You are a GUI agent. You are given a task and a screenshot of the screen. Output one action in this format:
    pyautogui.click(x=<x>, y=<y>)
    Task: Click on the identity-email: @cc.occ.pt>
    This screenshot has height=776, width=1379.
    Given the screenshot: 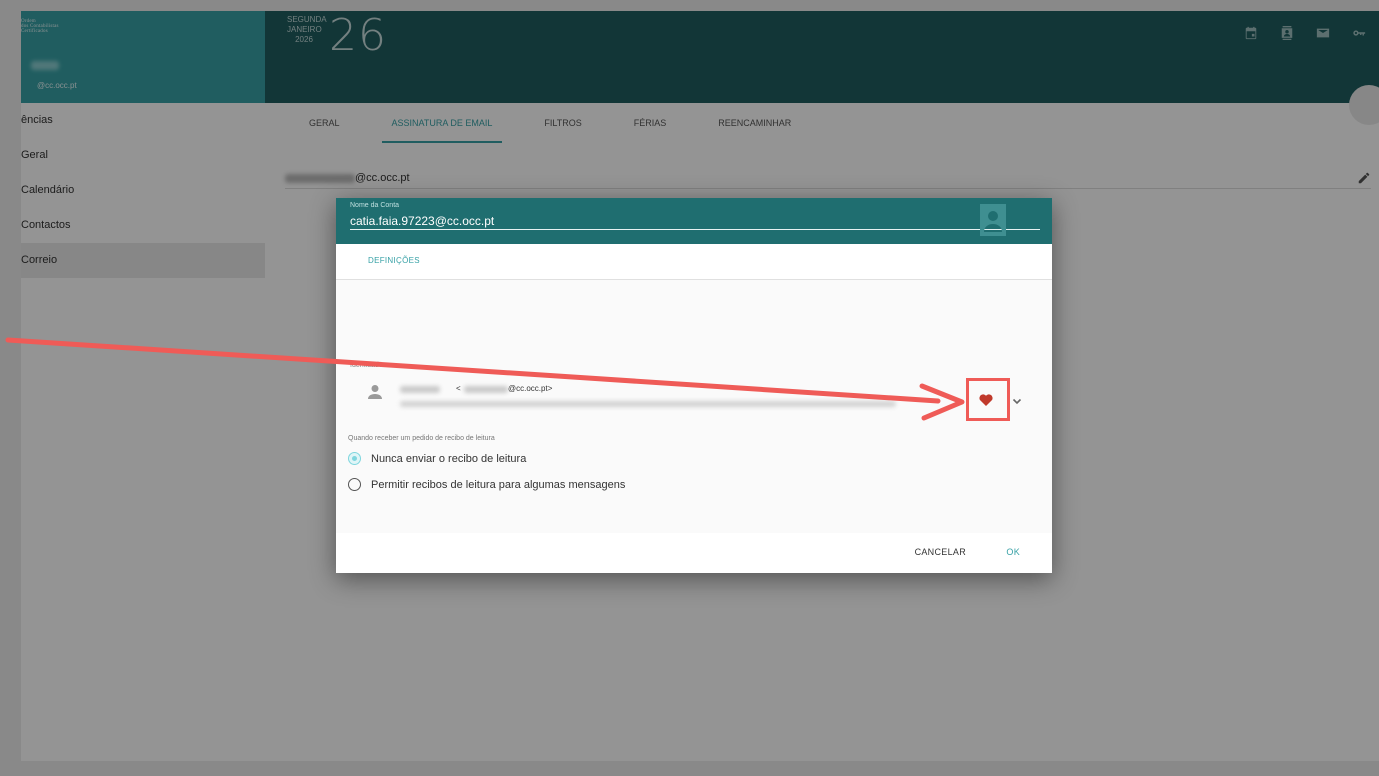 What is the action you would take?
    pyautogui.click(x=530, y=388)
    